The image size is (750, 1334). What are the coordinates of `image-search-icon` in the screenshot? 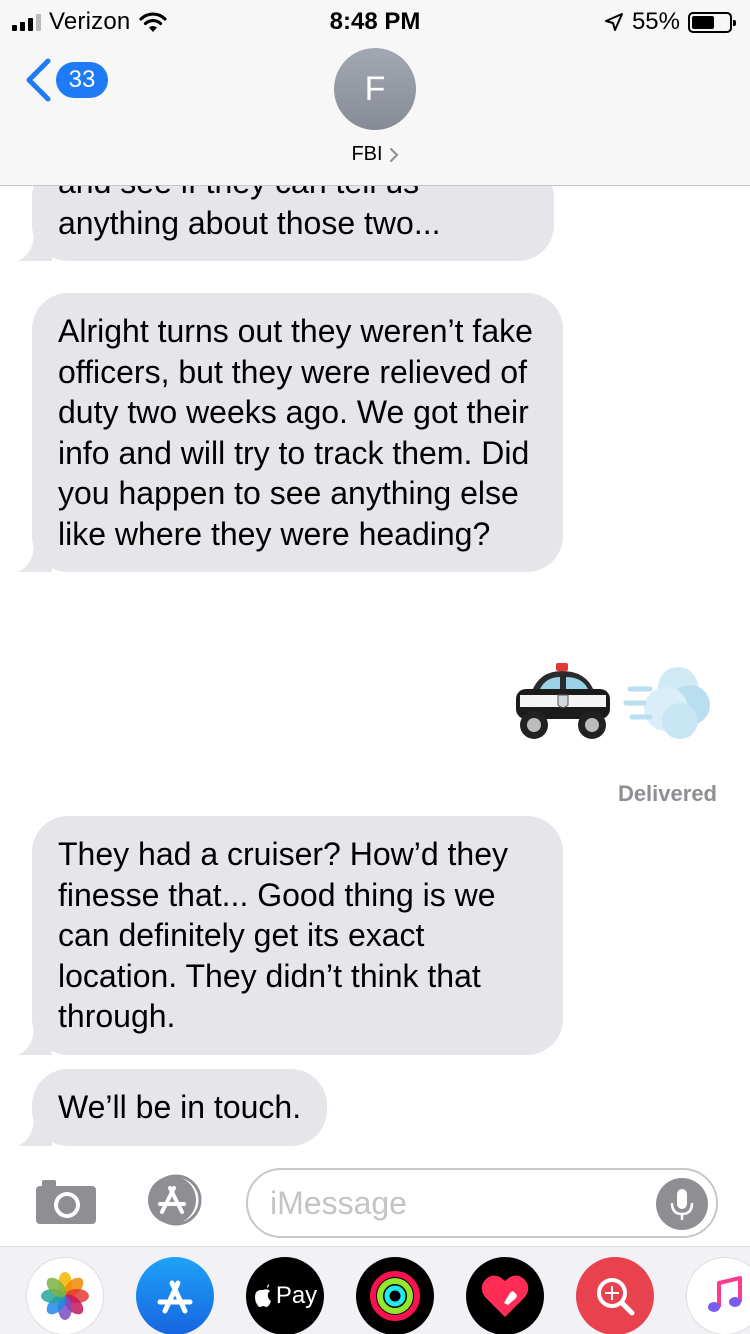 It's located at (616, 1297).